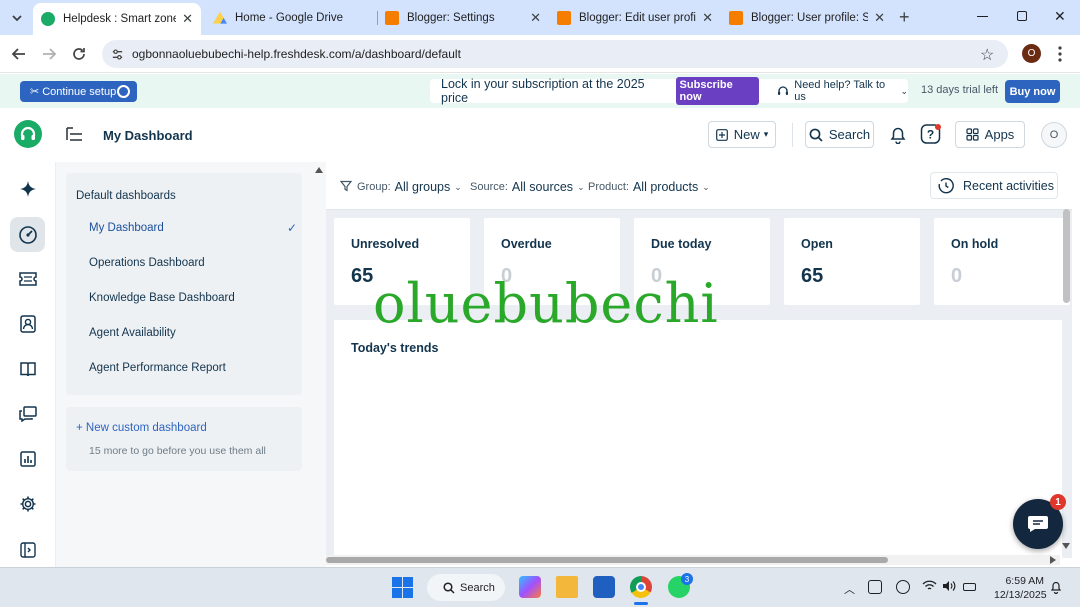 The width and height of the screenshot is (1080, 607). I want to click on new-tab-icon: +, so click(904, 17).